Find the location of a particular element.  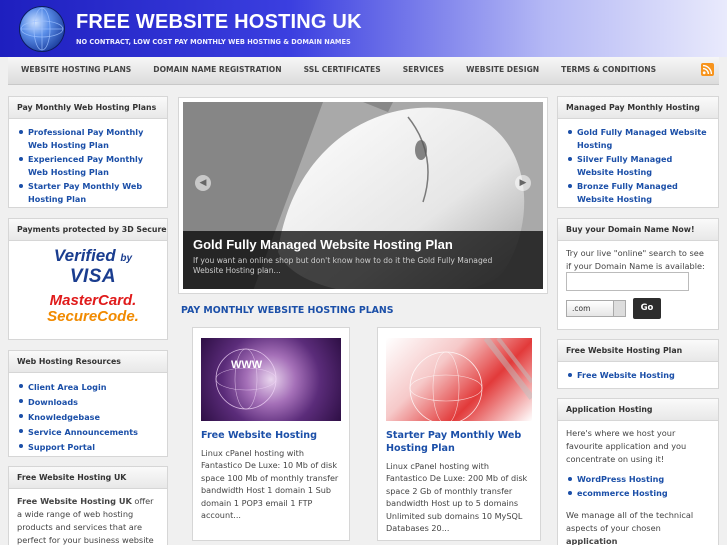

mastercard-securecode-logo: MasterCard. SecureCode. is located at coordinates (93, 308).